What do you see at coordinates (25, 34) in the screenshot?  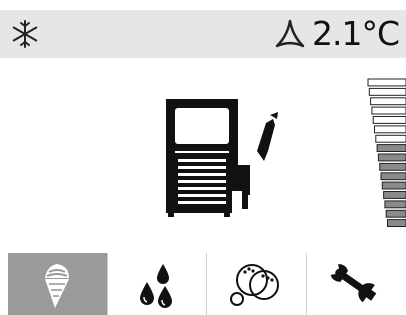 I see `snowflake-icon` at bounding box center [25, 34].